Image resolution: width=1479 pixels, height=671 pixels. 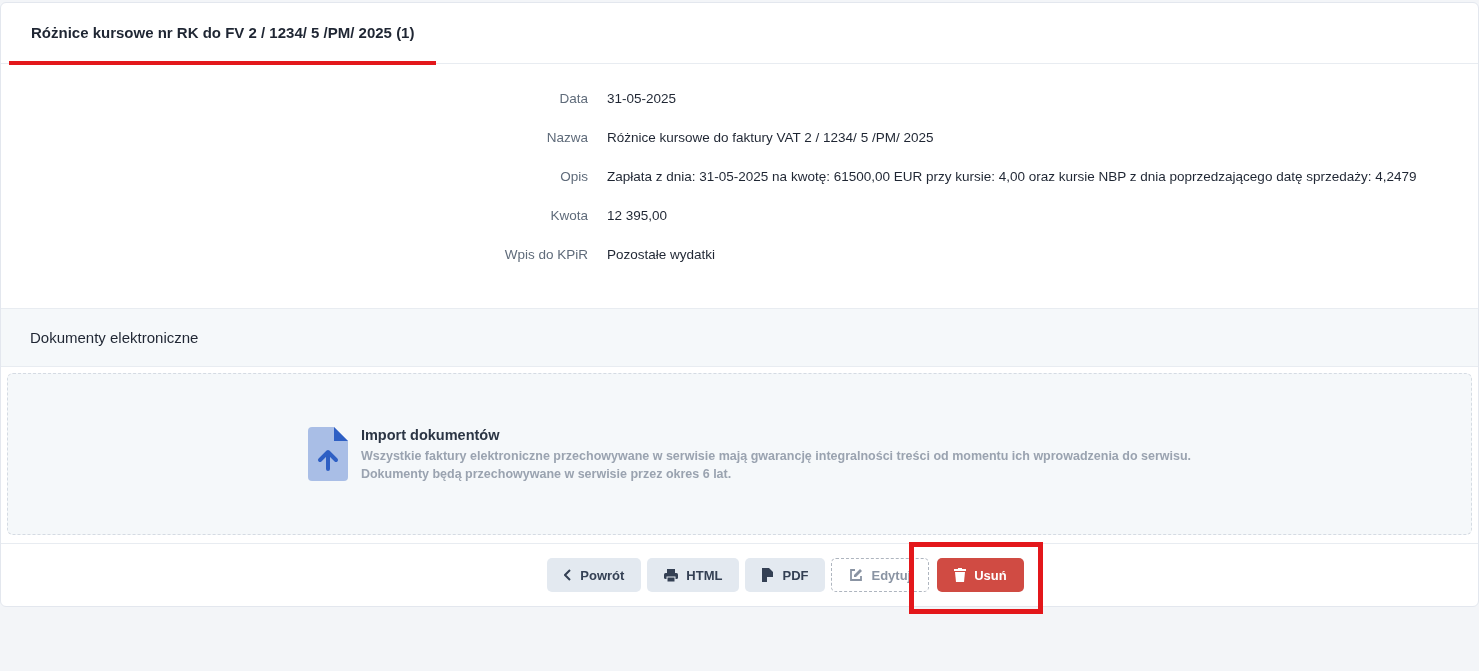 What do you see at coordinates (430, 435) in the screenshot?
I see `import-title: Import dokumentów` at bounding box center [430, 435].